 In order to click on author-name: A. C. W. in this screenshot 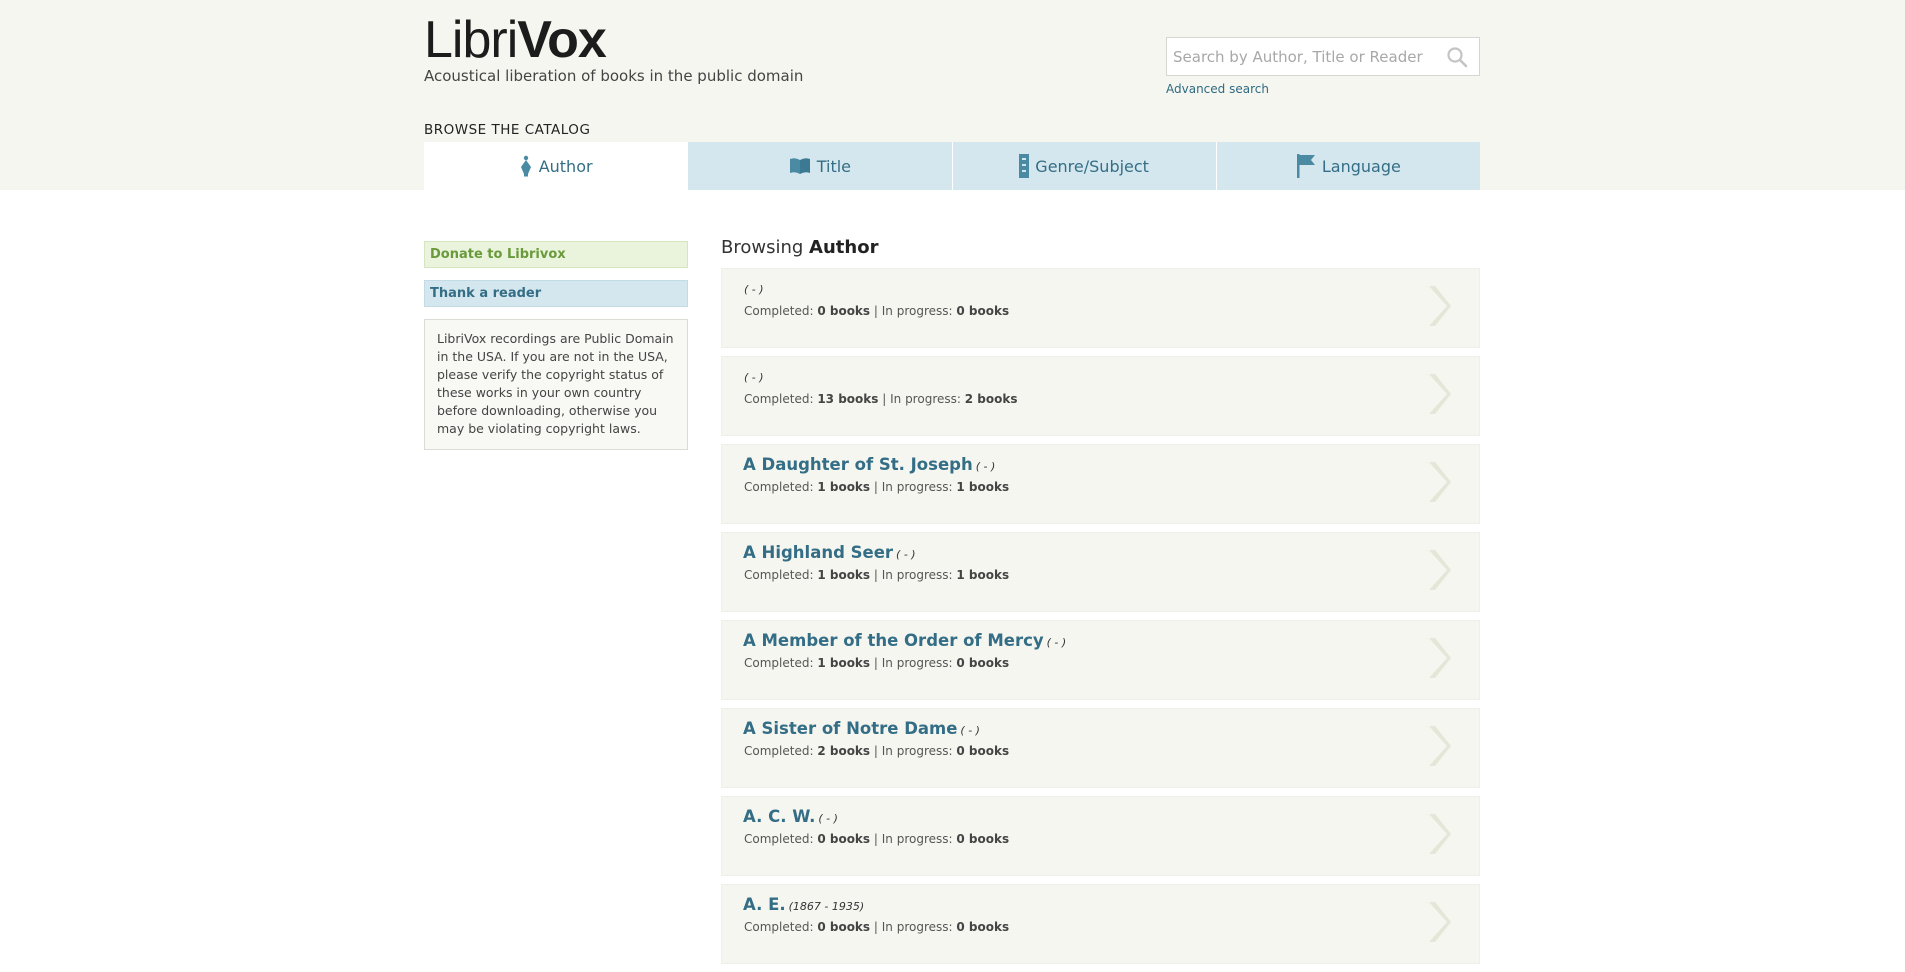, I will do `click(779, 816)`.